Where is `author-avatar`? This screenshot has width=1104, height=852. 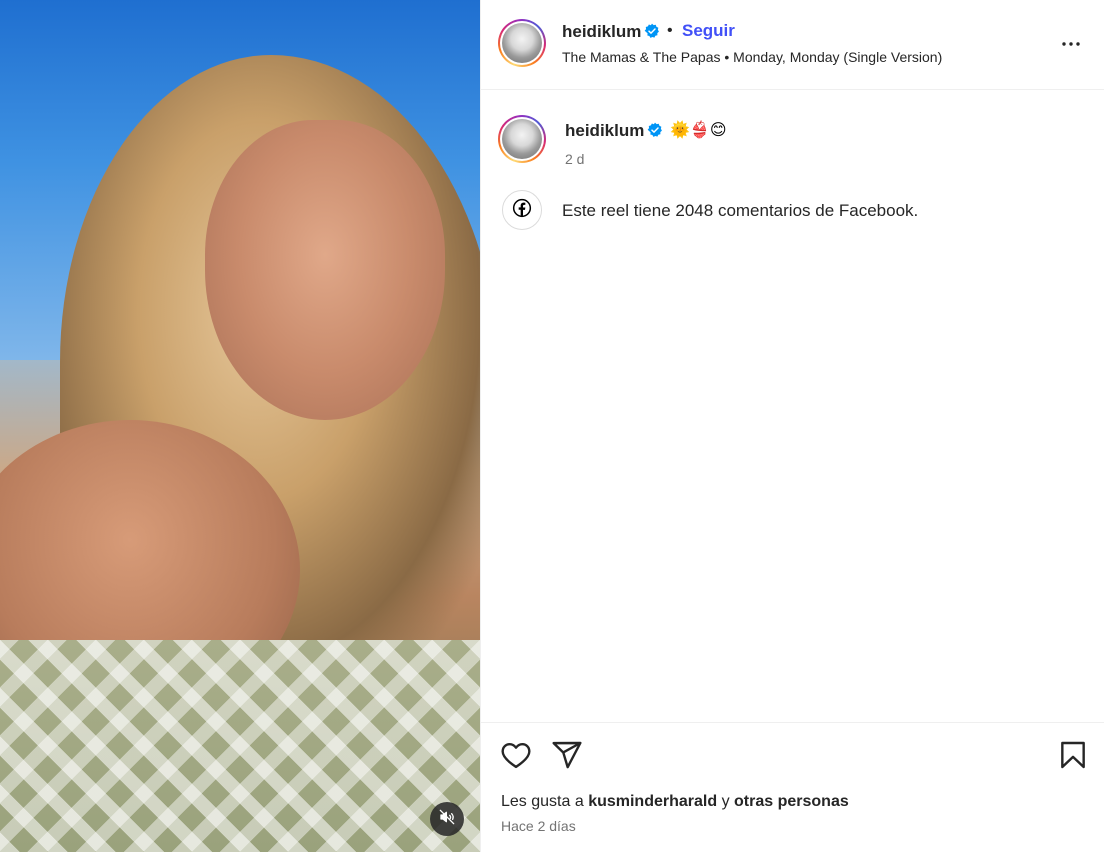 author-avatar is located at coordinates (522, 43).